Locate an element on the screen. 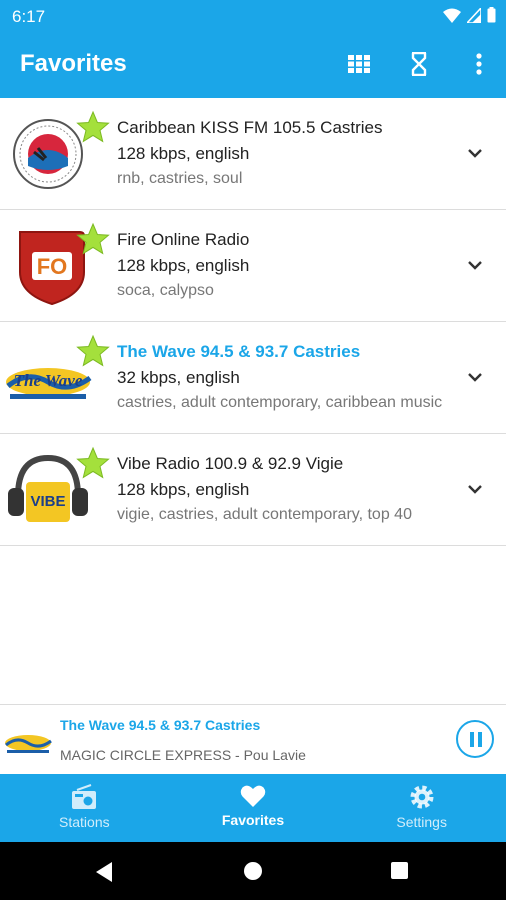 The width and height of the screenshot is (506, 900). nav-settings: Settings is located at coordinates (421, 808).